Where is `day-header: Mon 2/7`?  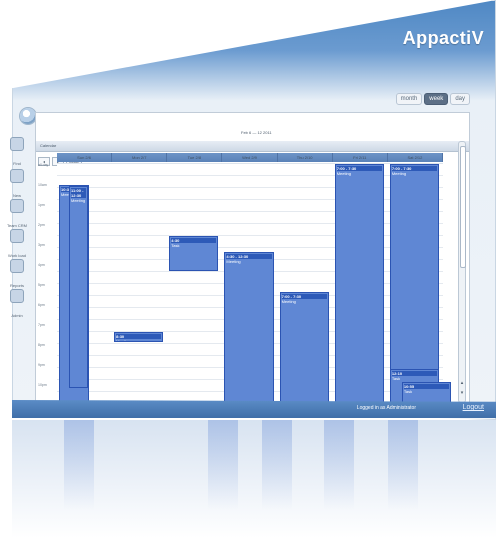 day-header: Mon 2/7 is located at coordinates (140, 157).